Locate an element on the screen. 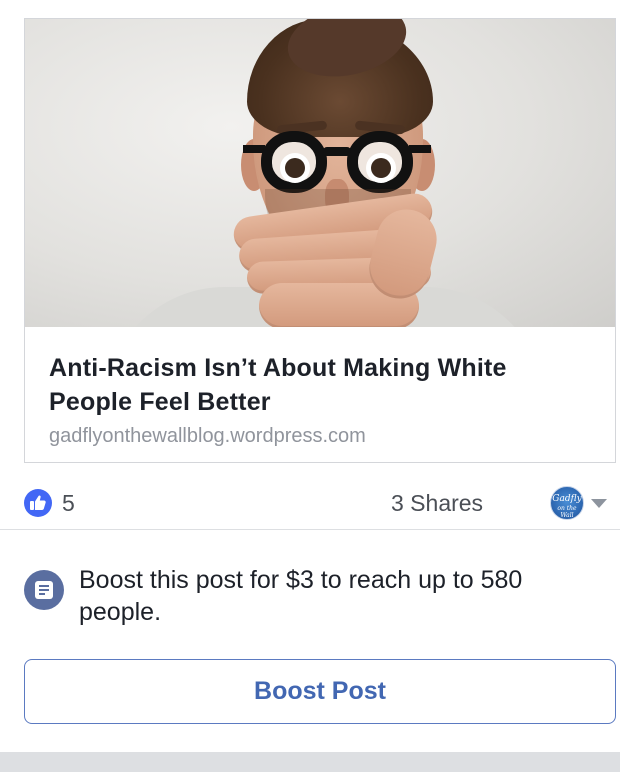 This screenshot has height=772, width=620. like-count: 5 is located at coordinates (68, 503).